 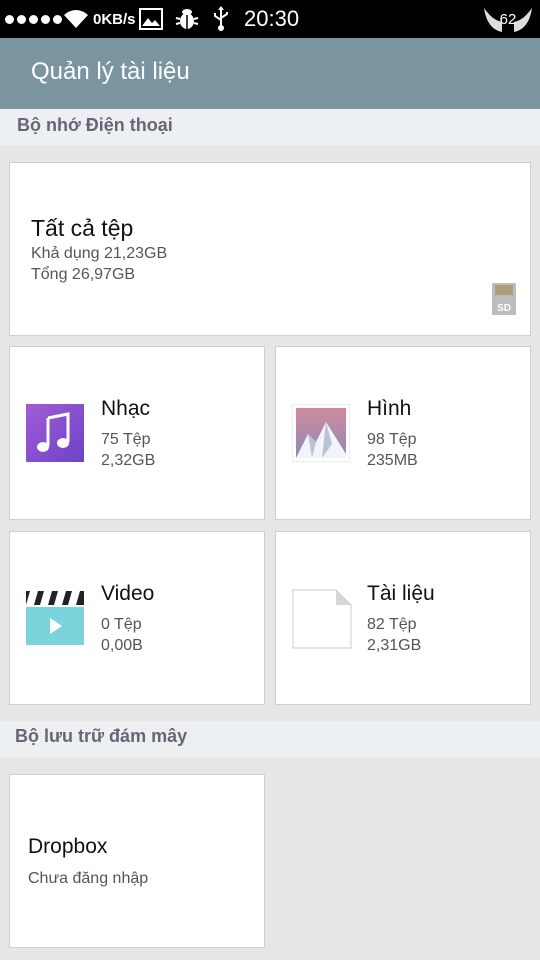 What do you see at coordinates (504, 308) in the screenshot?
I see `svg-text: SD` at bounding box center [504, 308].